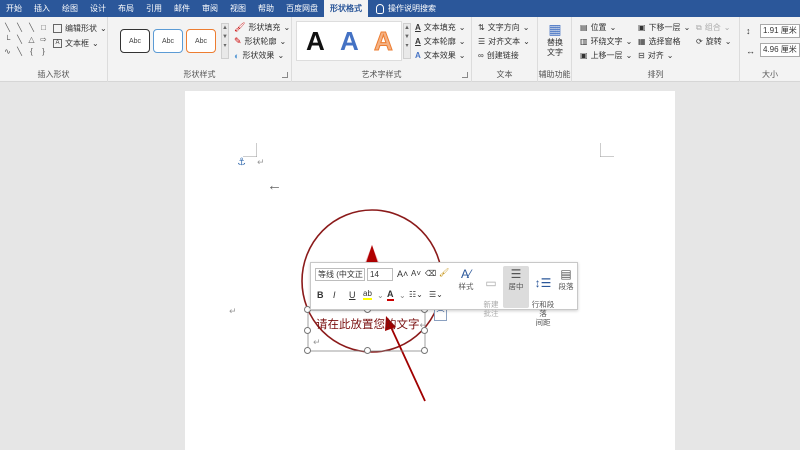 The width and height of the screenshot is (800, 450). Describe the element at coordinates (713, 27) in the screenshot. I see `group-objects-button: ⧉ 组合 ⌄` at that location.